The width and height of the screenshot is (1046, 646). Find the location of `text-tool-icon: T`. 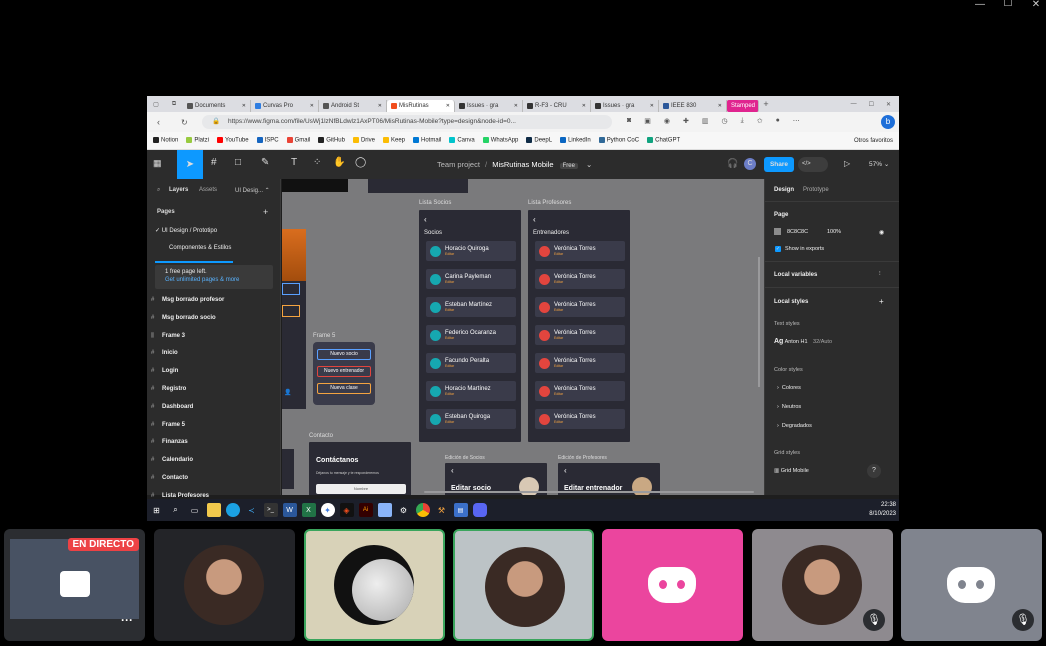

text-tool-icon: T is located at coordinates (294, 162).